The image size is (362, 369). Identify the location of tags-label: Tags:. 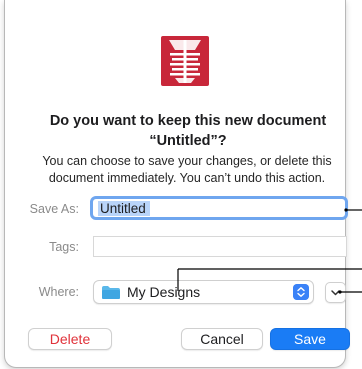
(64, 247).